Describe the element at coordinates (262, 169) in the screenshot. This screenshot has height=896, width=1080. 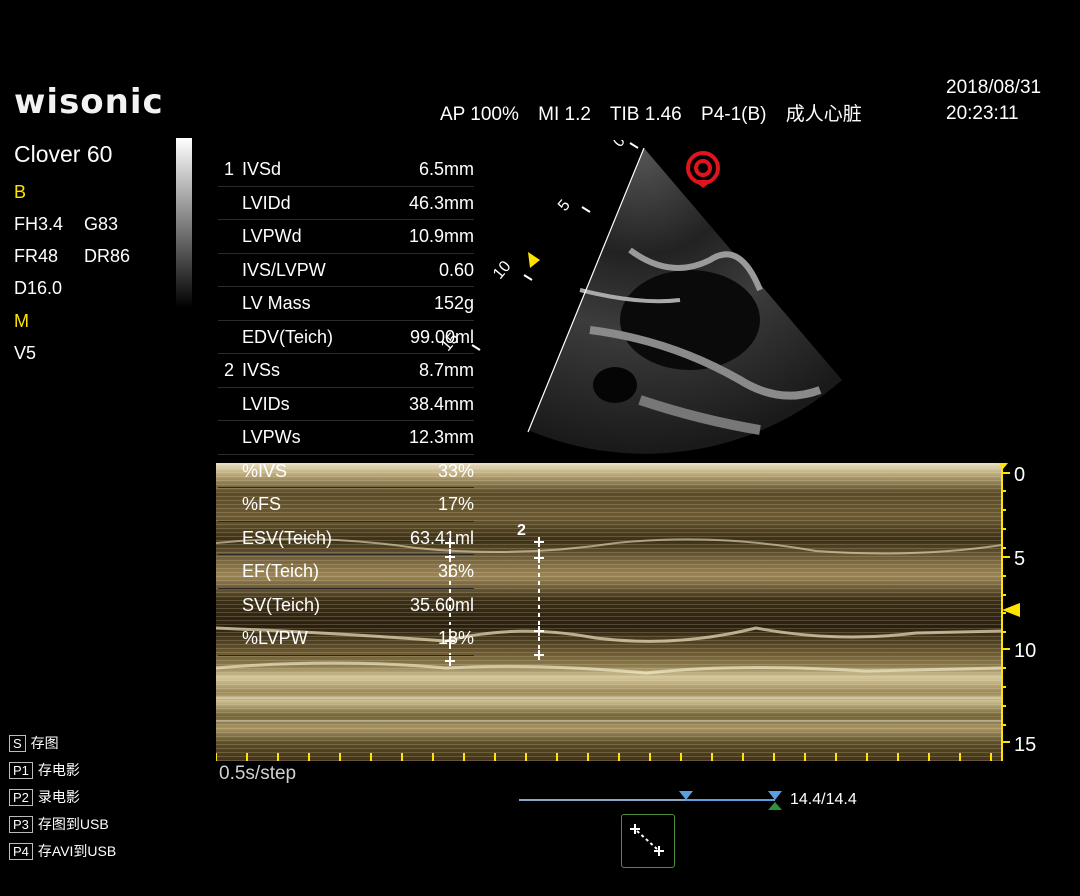
I see `measurement-name: IVSd` at that location.